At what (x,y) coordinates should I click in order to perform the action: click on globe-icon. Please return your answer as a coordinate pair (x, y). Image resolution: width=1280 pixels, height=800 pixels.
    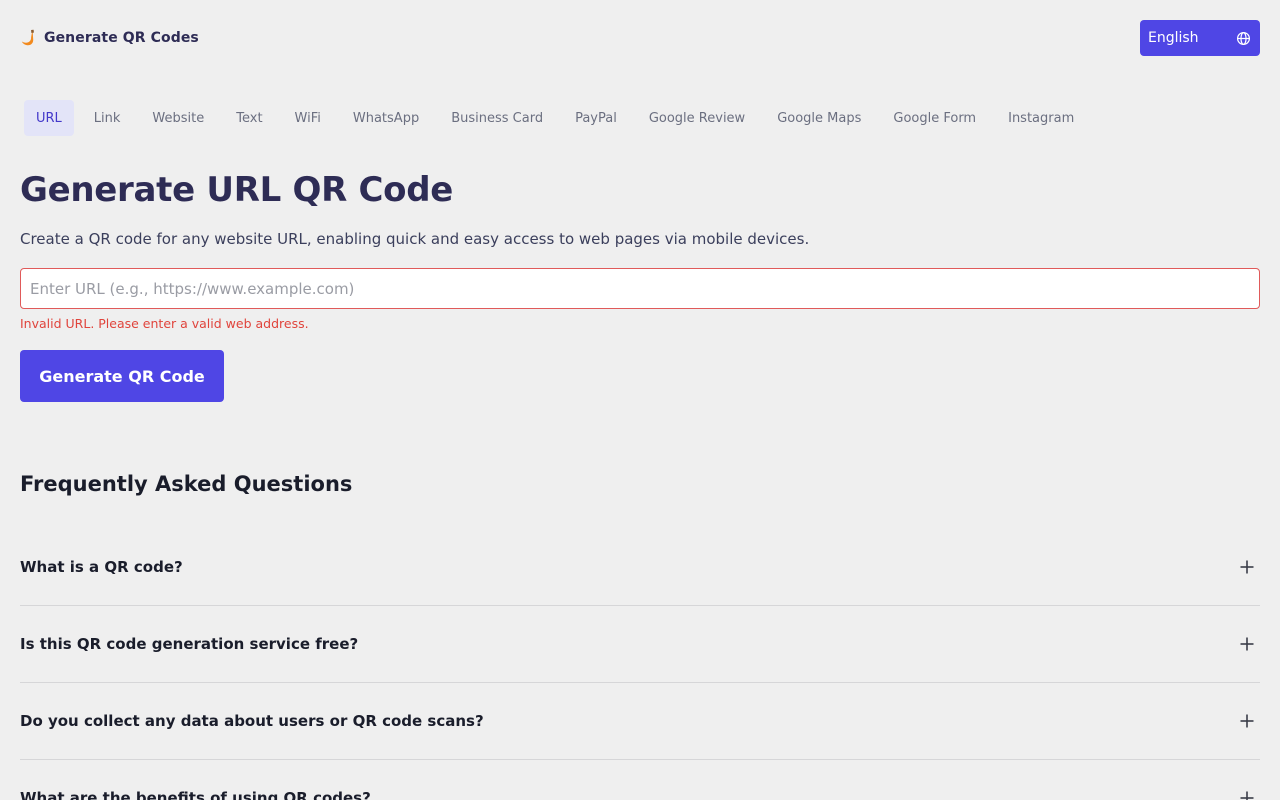
    Looking at the image, I should click on (1243, 38).